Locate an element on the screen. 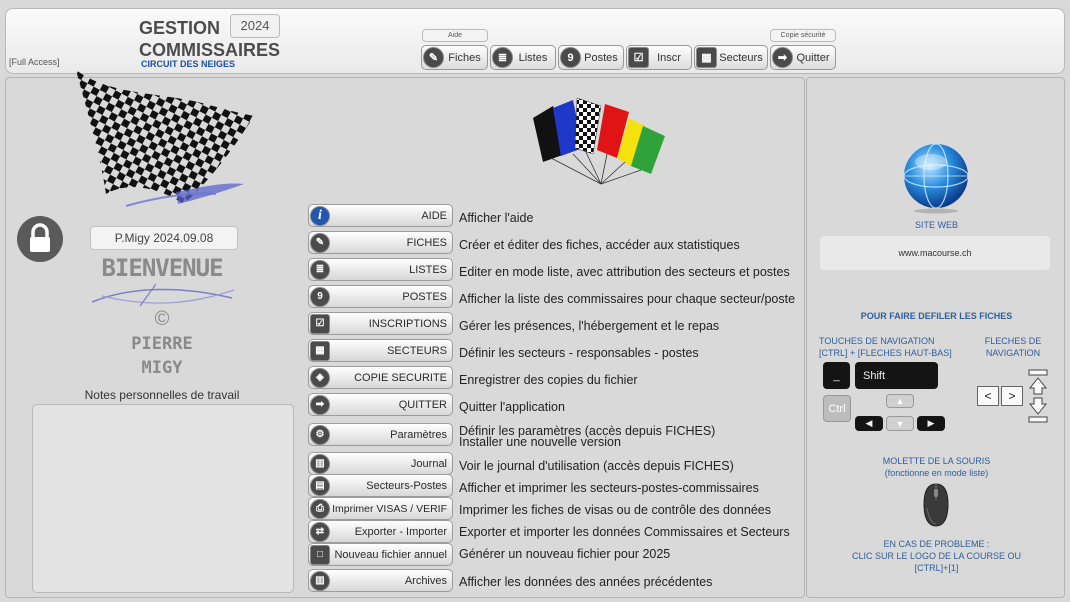  mouse-wheel-line-2: (fonctionne en mode liste) is located at coordinates (936, 473).